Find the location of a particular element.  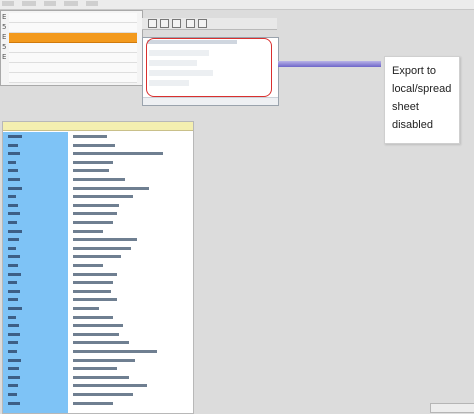

menu-bar is located at coordinates (237, 5).